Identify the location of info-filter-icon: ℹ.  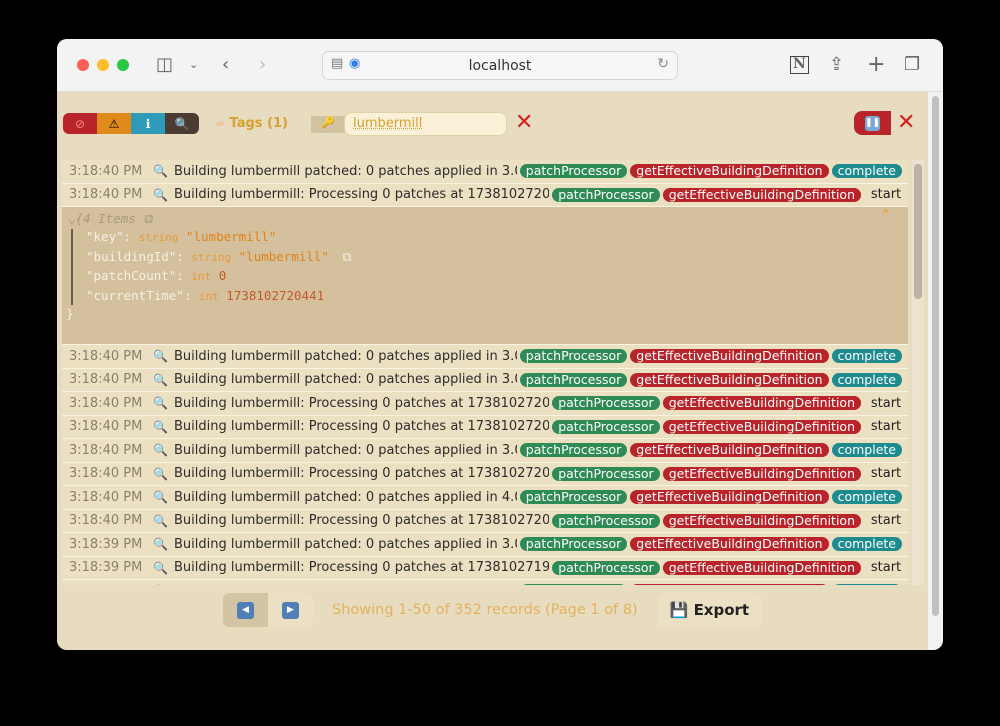
(148, 123).